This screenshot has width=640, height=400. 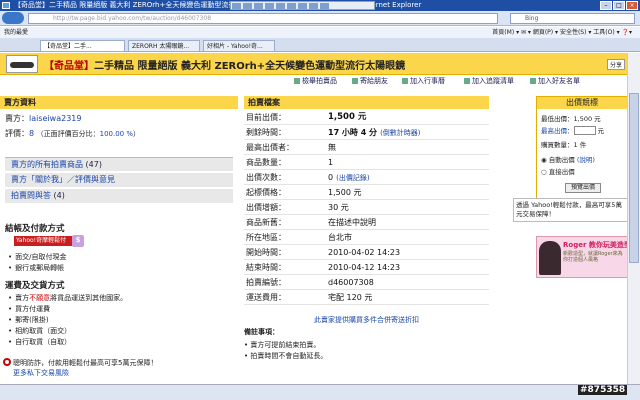 What do you see at coordinates (615, 64) in the screenshot?
I see `share-button: 分享` at bounding box center [615, 64].